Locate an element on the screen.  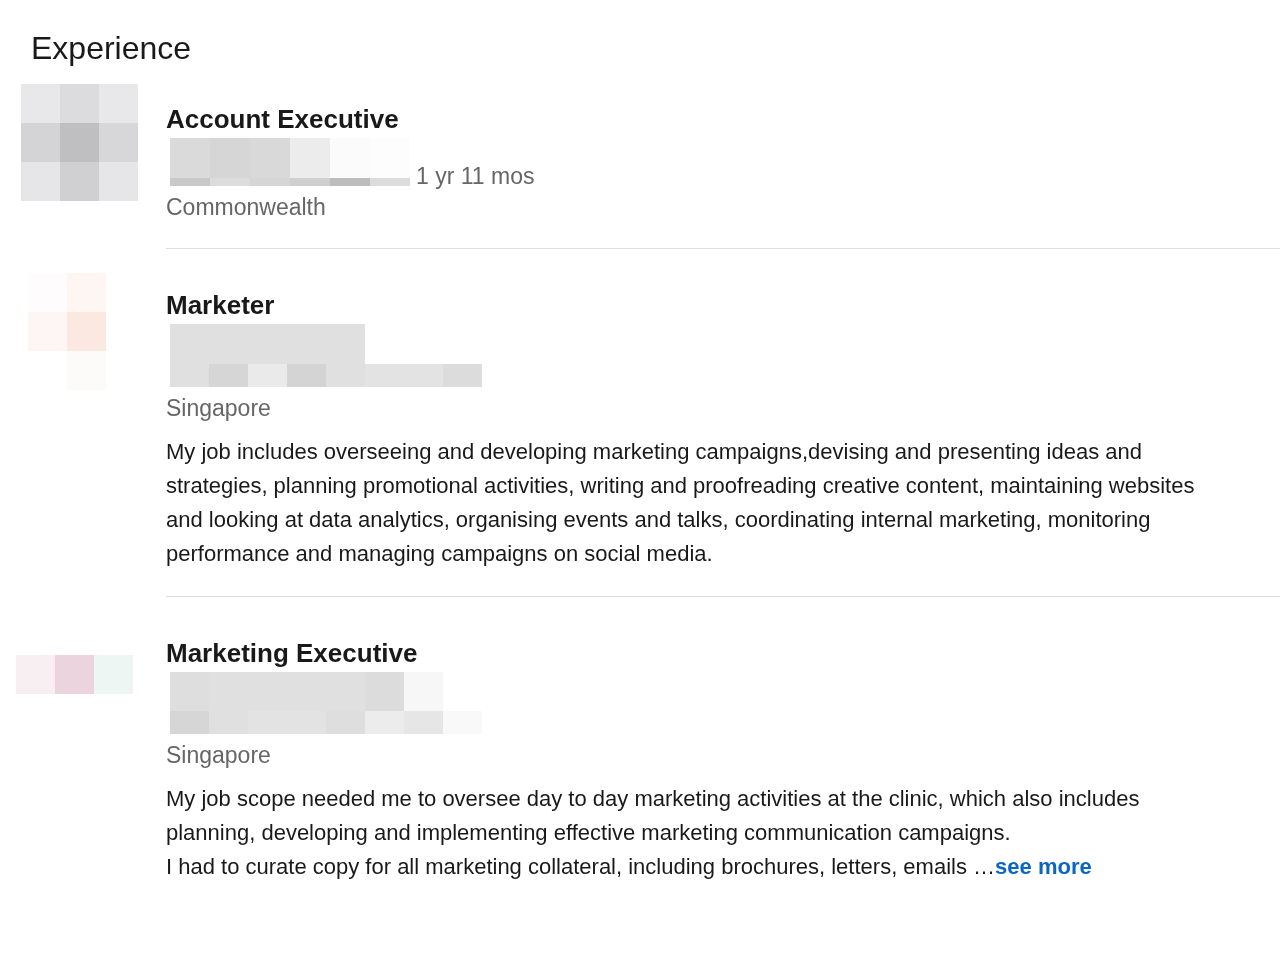
job-description: My job includes overseeing and developing marketing campaigns,devising and presenting ideas and strategies, planning promotional activities, writing and proofreading creative content, maintaining websites and looking at data analytics, organising events and talks, coordinating internal marketing, monitoring performance and managing campaigns on social media. is located at coordinates (681, 503).